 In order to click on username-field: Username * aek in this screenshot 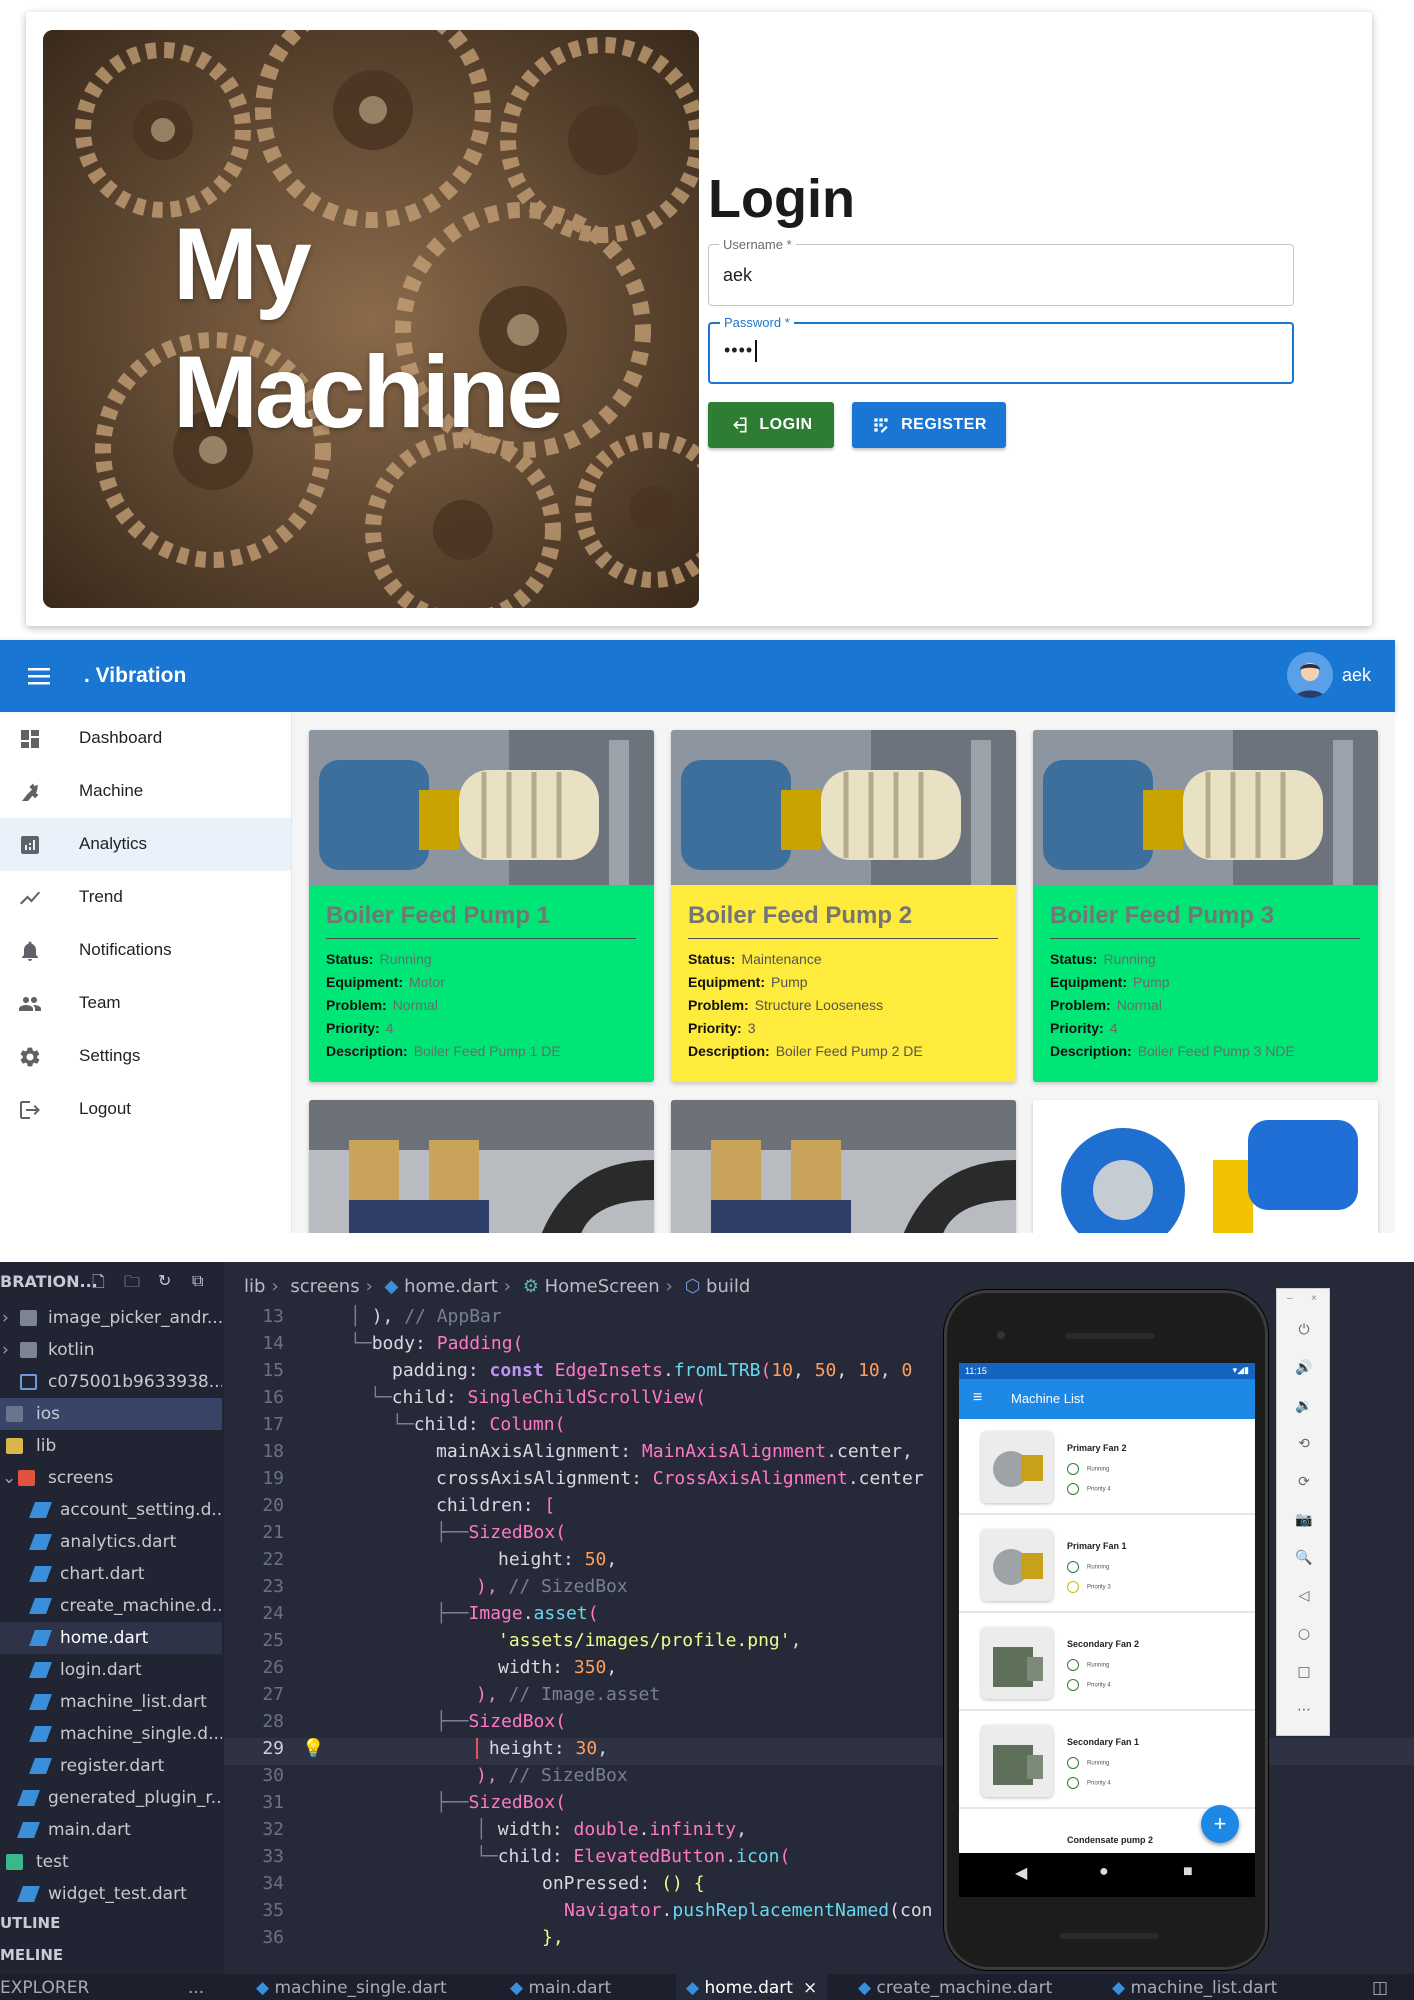, I will do `click(1001, 271)`.